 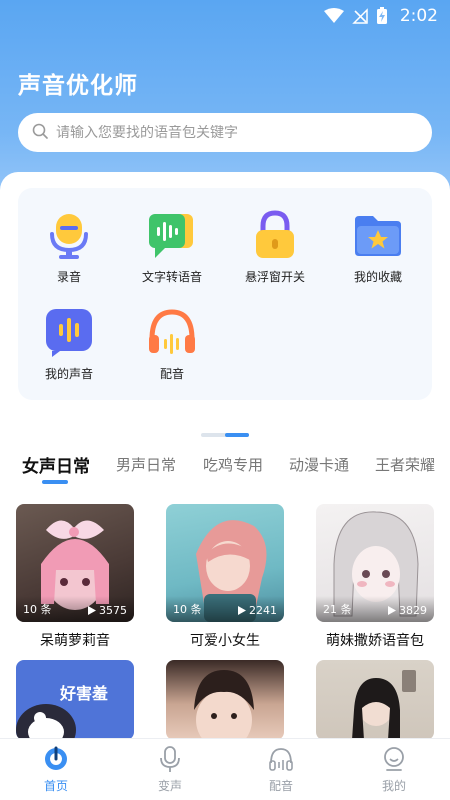 What do you see at coordinates (275, 235) in the screenshot?
I see `lock-icon` at bounding box center [275, 235].